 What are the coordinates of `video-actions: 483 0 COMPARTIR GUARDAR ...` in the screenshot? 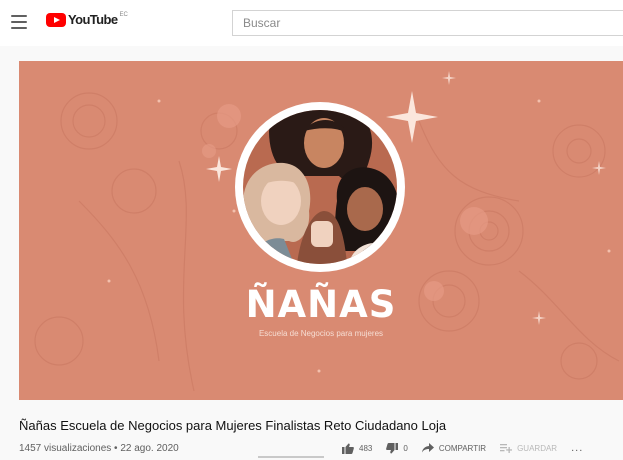 It's located at (462, 448).